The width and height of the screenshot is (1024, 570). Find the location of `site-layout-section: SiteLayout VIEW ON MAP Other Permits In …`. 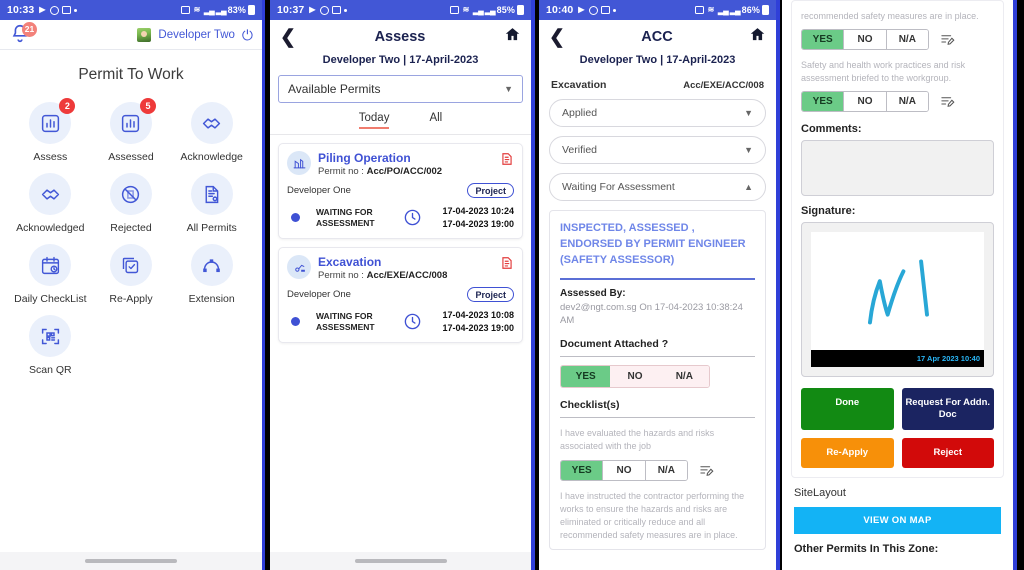

site-layout-section: SiteLayout VIEW ON MAP Other Permits In … is located at coordinates (897, 516).